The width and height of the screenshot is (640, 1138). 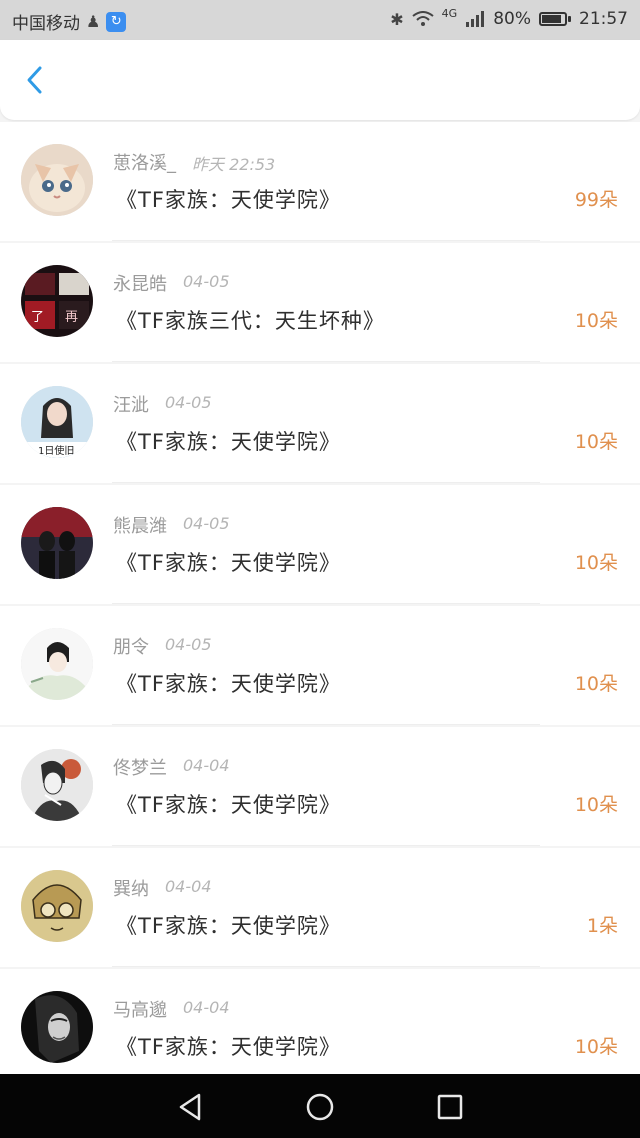 I want to click on list-item: 葸洛溪_ 昨天 22:53 《TF家族：天使学院》 99朵, so click(x=320, y=181).